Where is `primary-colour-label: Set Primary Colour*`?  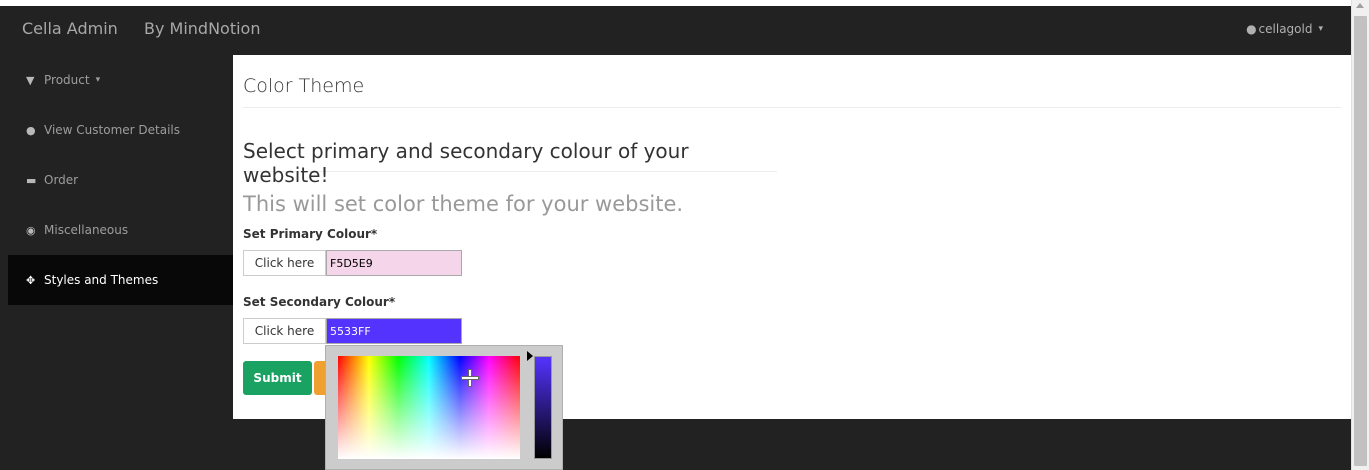 primary-colour-label: Set Primary Colour* is located at coordinates (310, 234).